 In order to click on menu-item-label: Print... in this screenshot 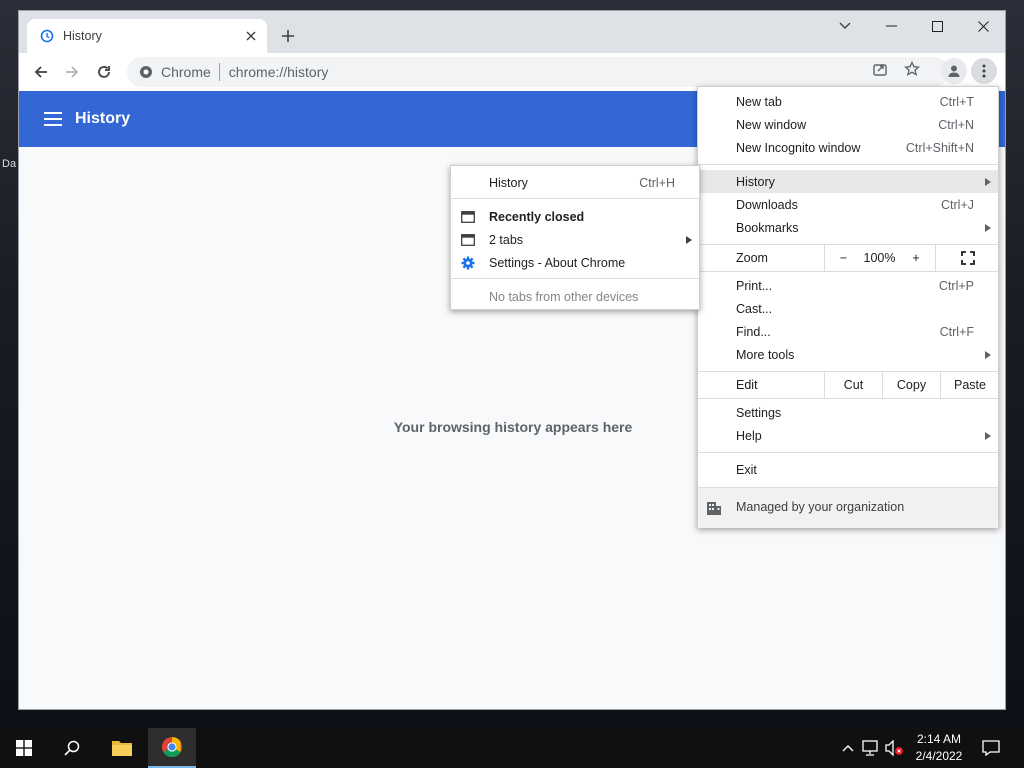, I will do `click(754, 285)`.